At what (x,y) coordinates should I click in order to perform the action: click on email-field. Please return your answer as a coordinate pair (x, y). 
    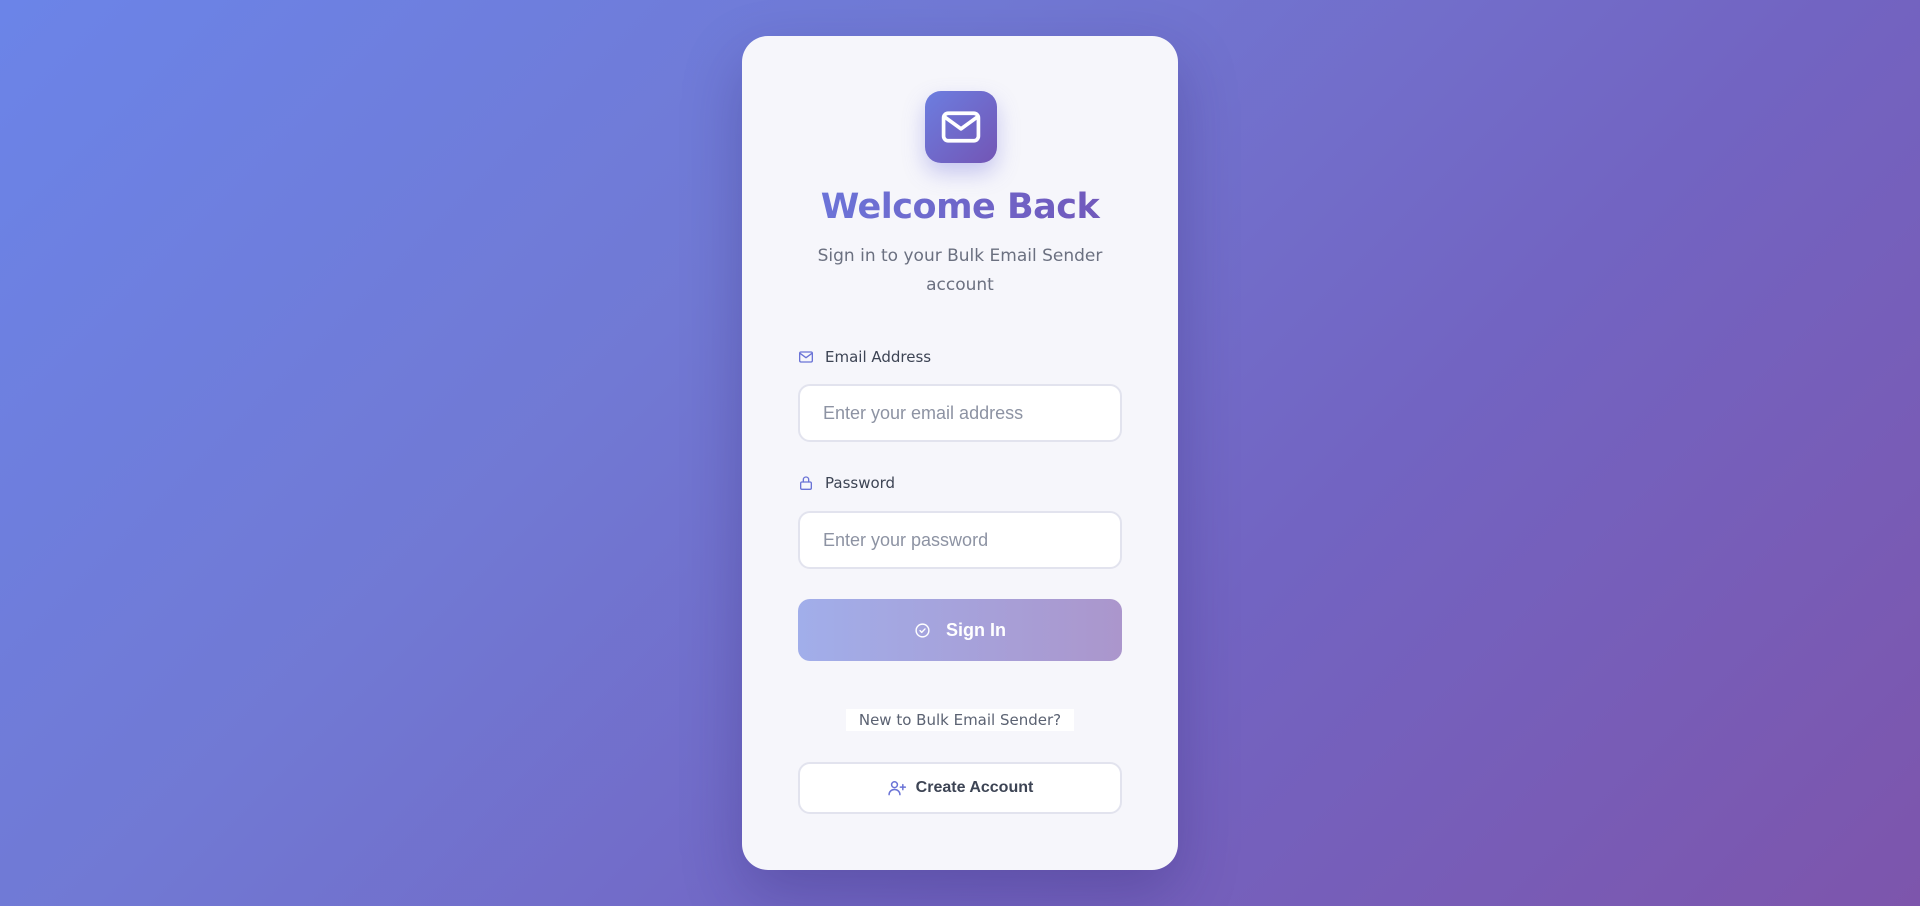
    Looking at the image, I should click on (960, 413).